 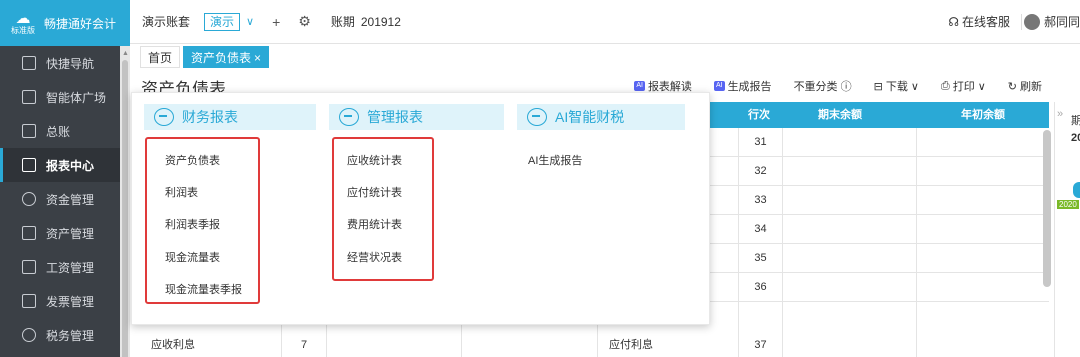 I want to click on user-menu: 郝同同, so click(x=1051, y=21).